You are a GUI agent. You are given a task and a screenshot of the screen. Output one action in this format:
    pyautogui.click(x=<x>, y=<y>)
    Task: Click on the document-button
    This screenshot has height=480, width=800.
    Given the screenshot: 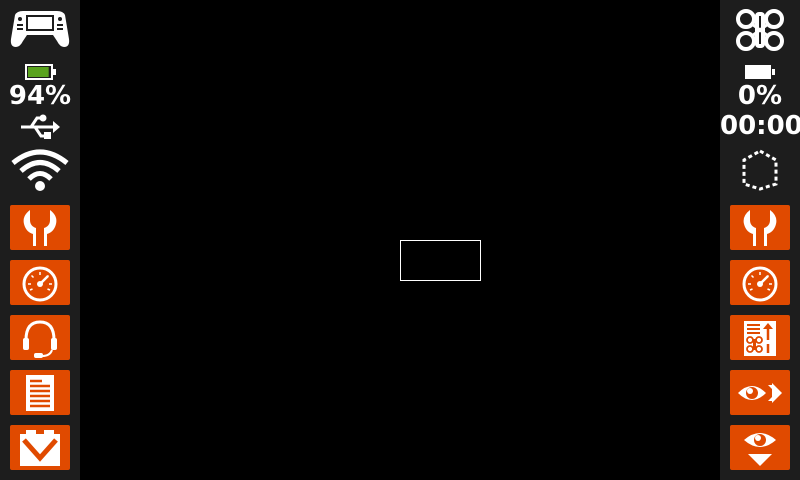 What is the action you would take?
    pyautogui.click(x=40, y=392)
    